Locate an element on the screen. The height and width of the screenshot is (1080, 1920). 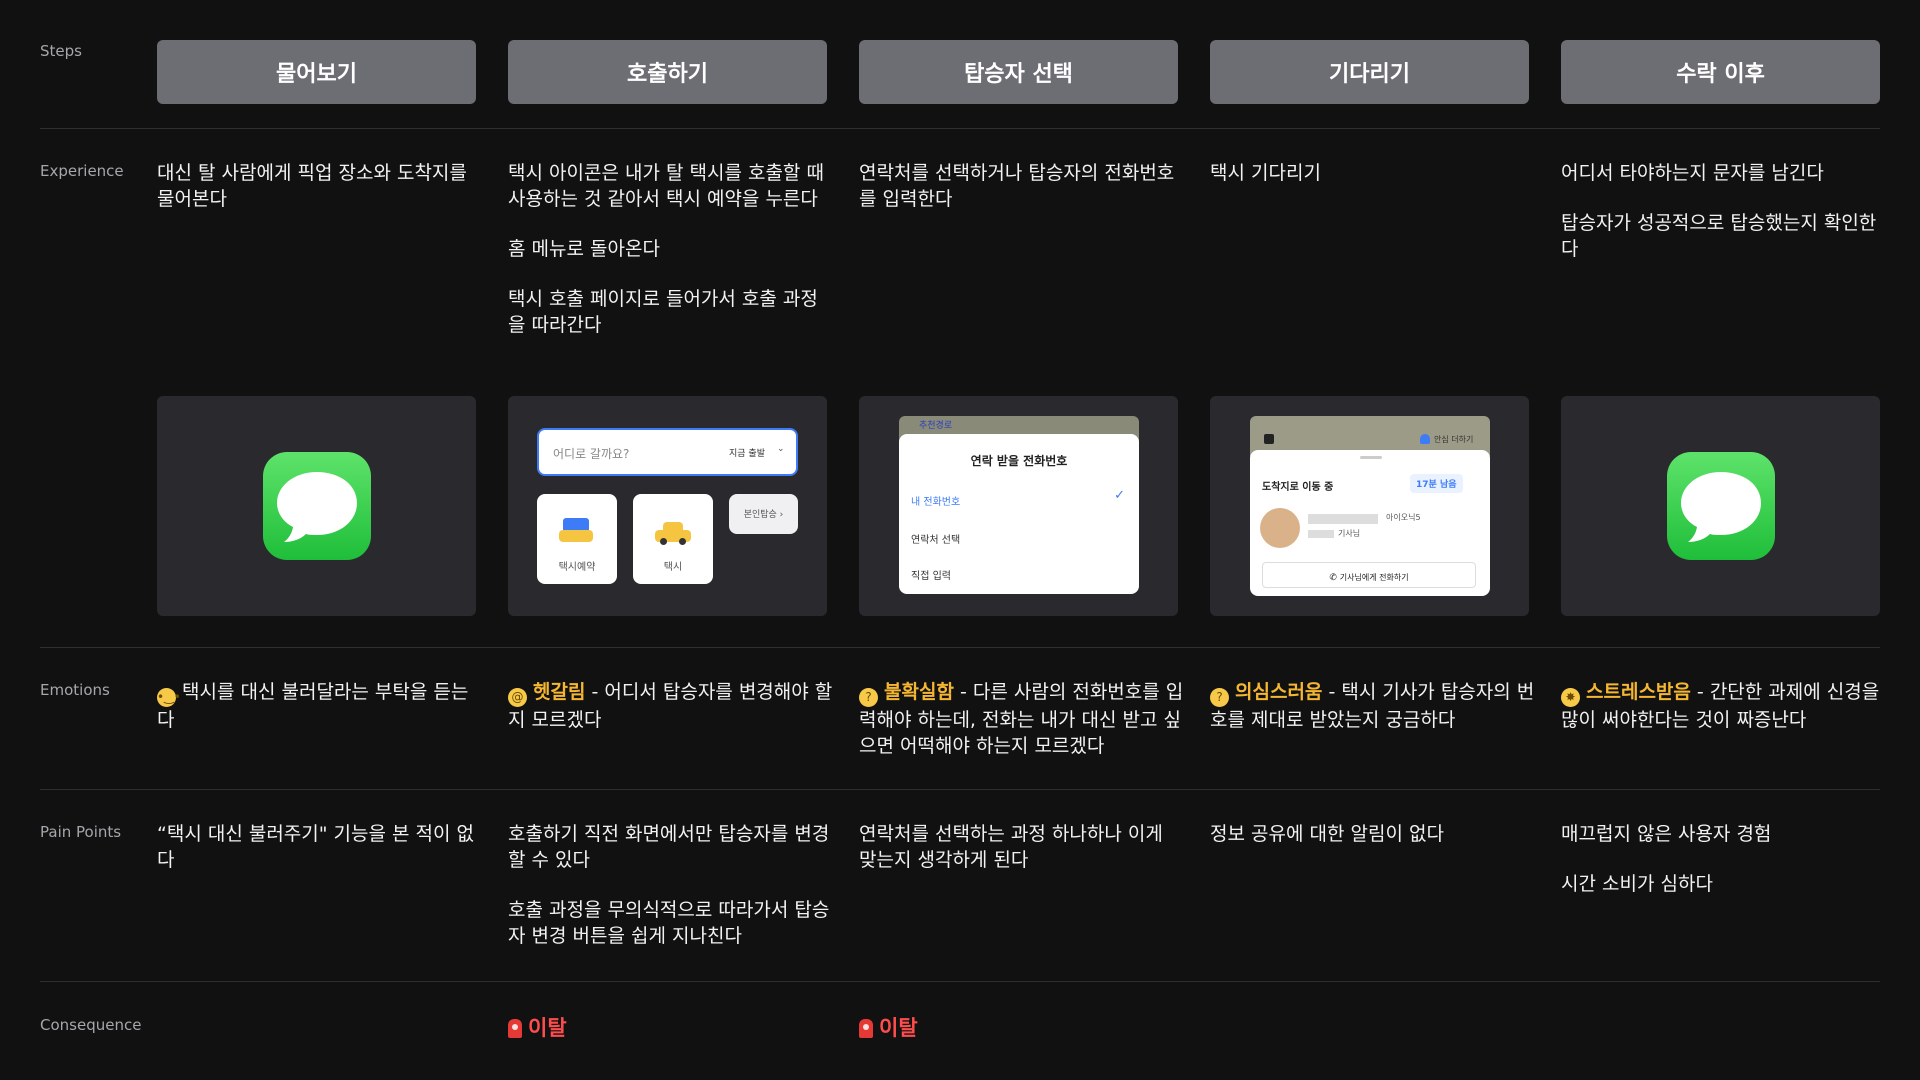
driver-info-sheet: 도착지로 이동 중 17분 남음 아이오닉5 기사님 ✆ 기사님에게 전화하기 is located at coordinates (1370, 523).